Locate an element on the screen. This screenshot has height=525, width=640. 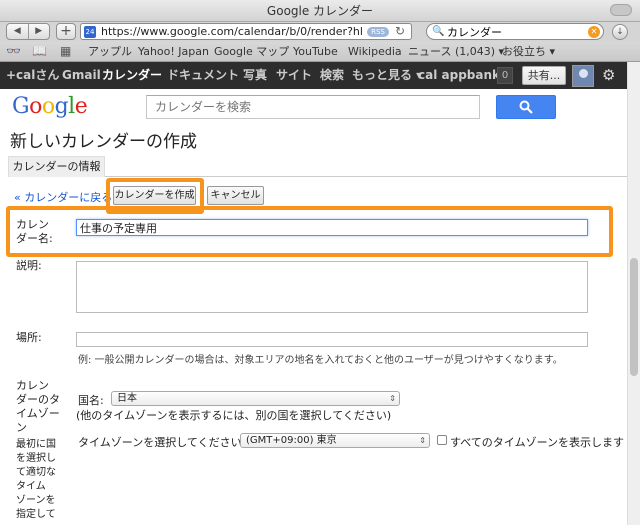
bookmarks-book-icon: 📖 is located at coordinates (39, 51).